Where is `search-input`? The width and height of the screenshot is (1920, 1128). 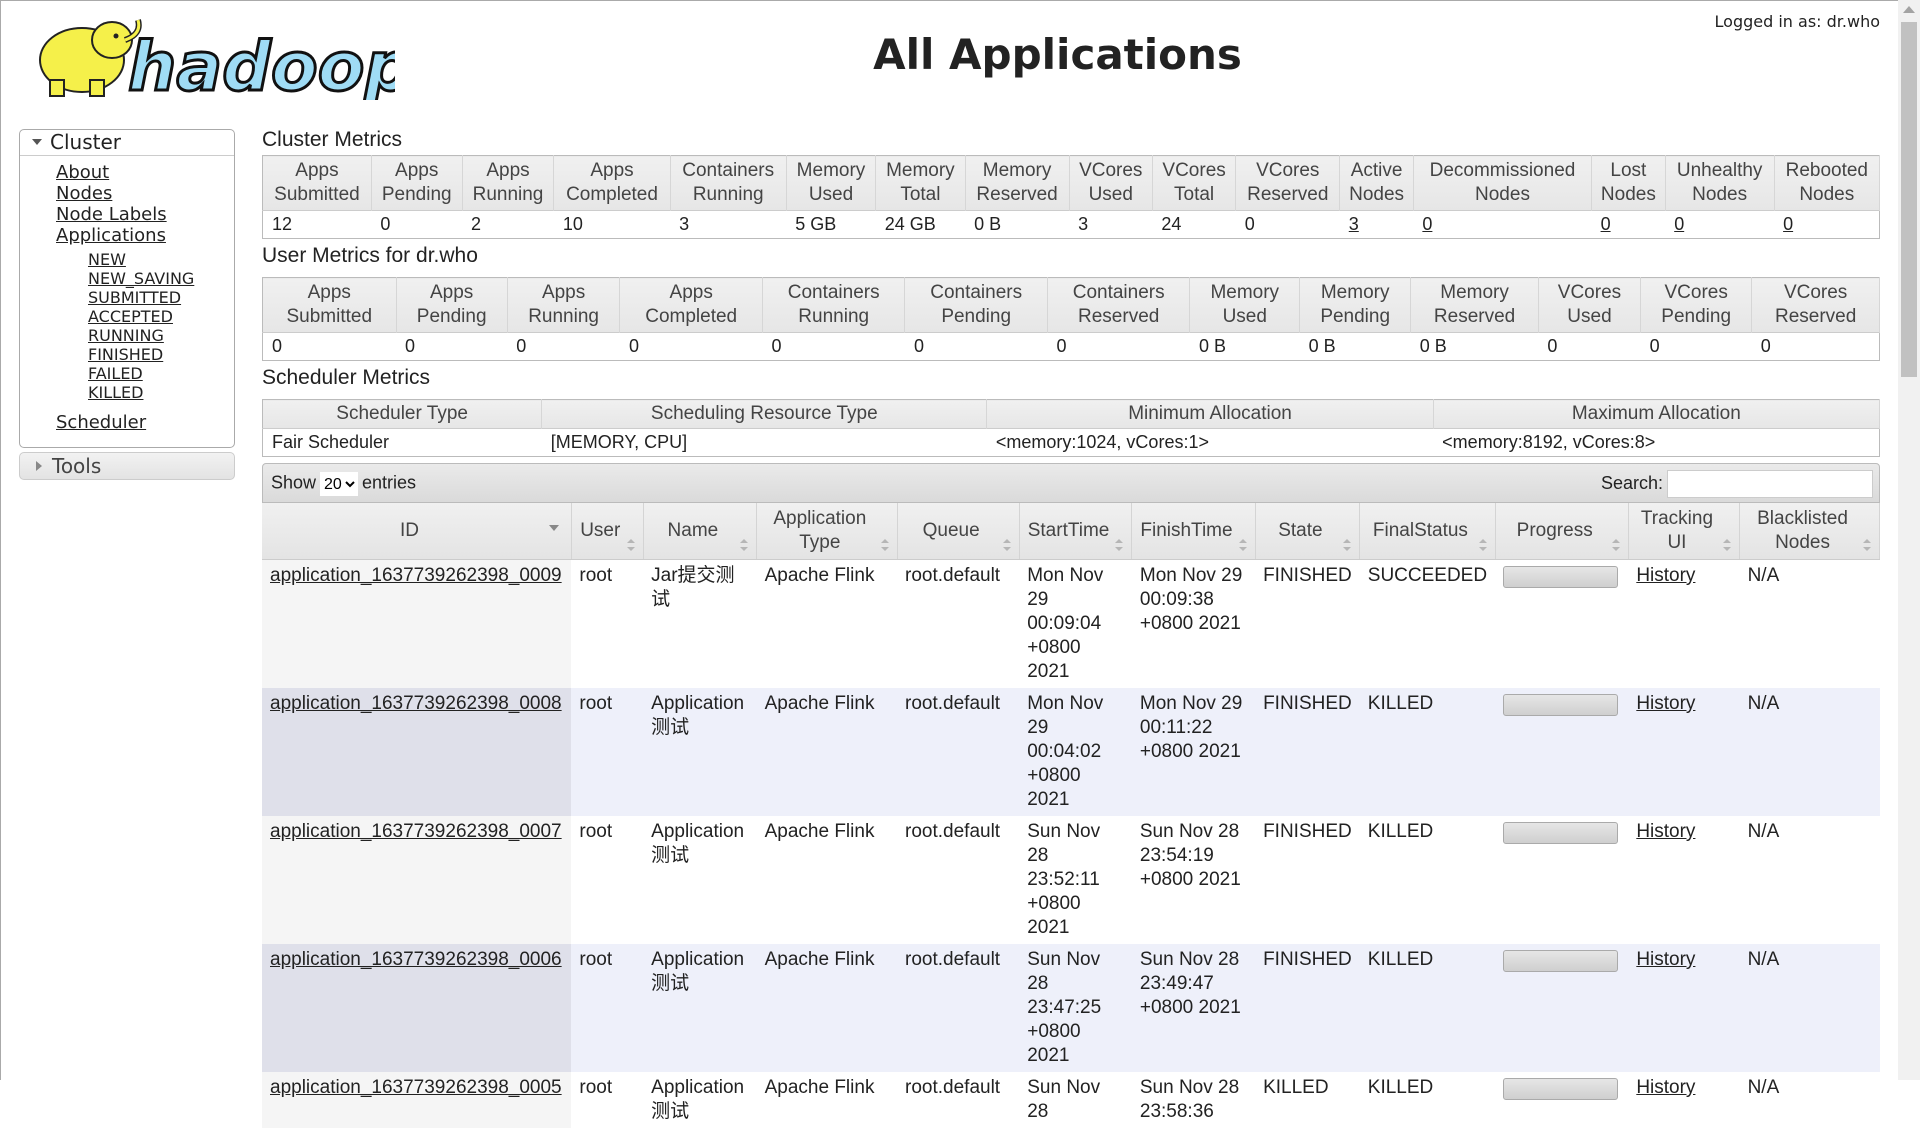
search-input is located at coordinates (1770, 484).